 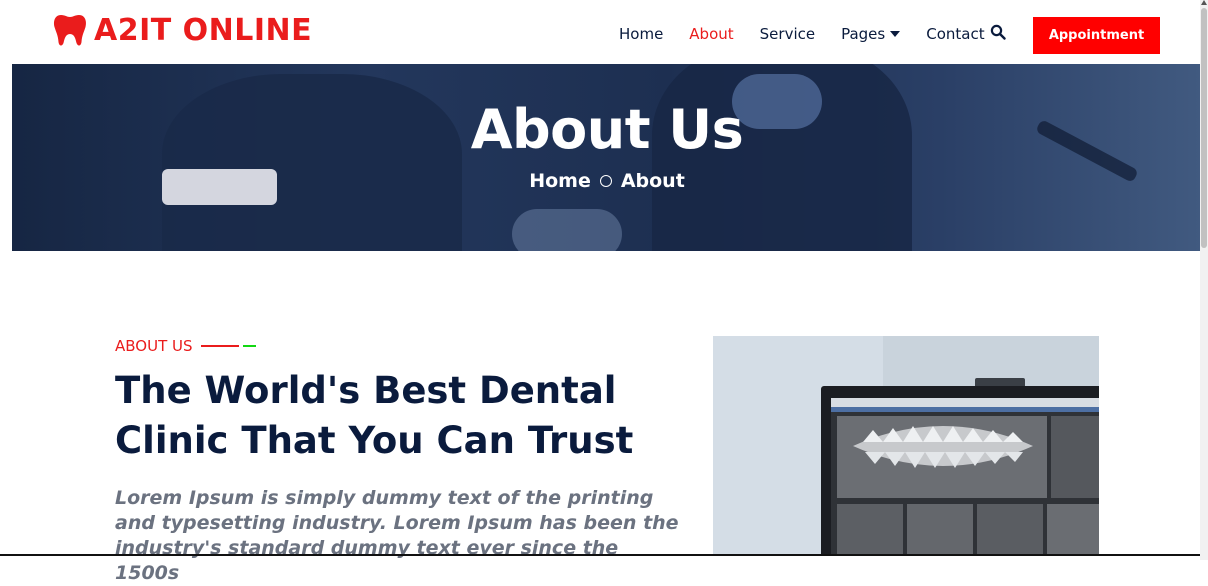 I want to click on page-scrollbar, so click(x=1204, y=280).